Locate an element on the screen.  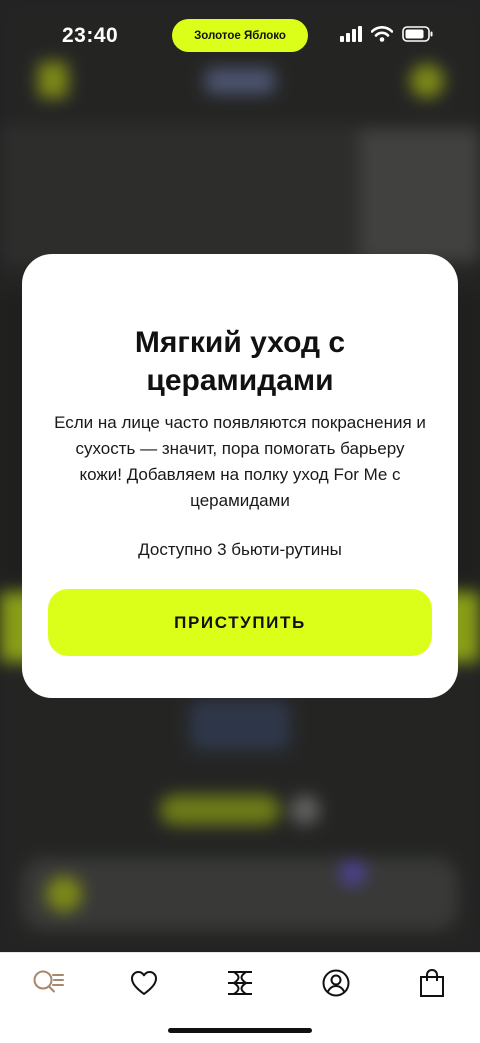
home-indicator is located at coordinates (240, 1030).